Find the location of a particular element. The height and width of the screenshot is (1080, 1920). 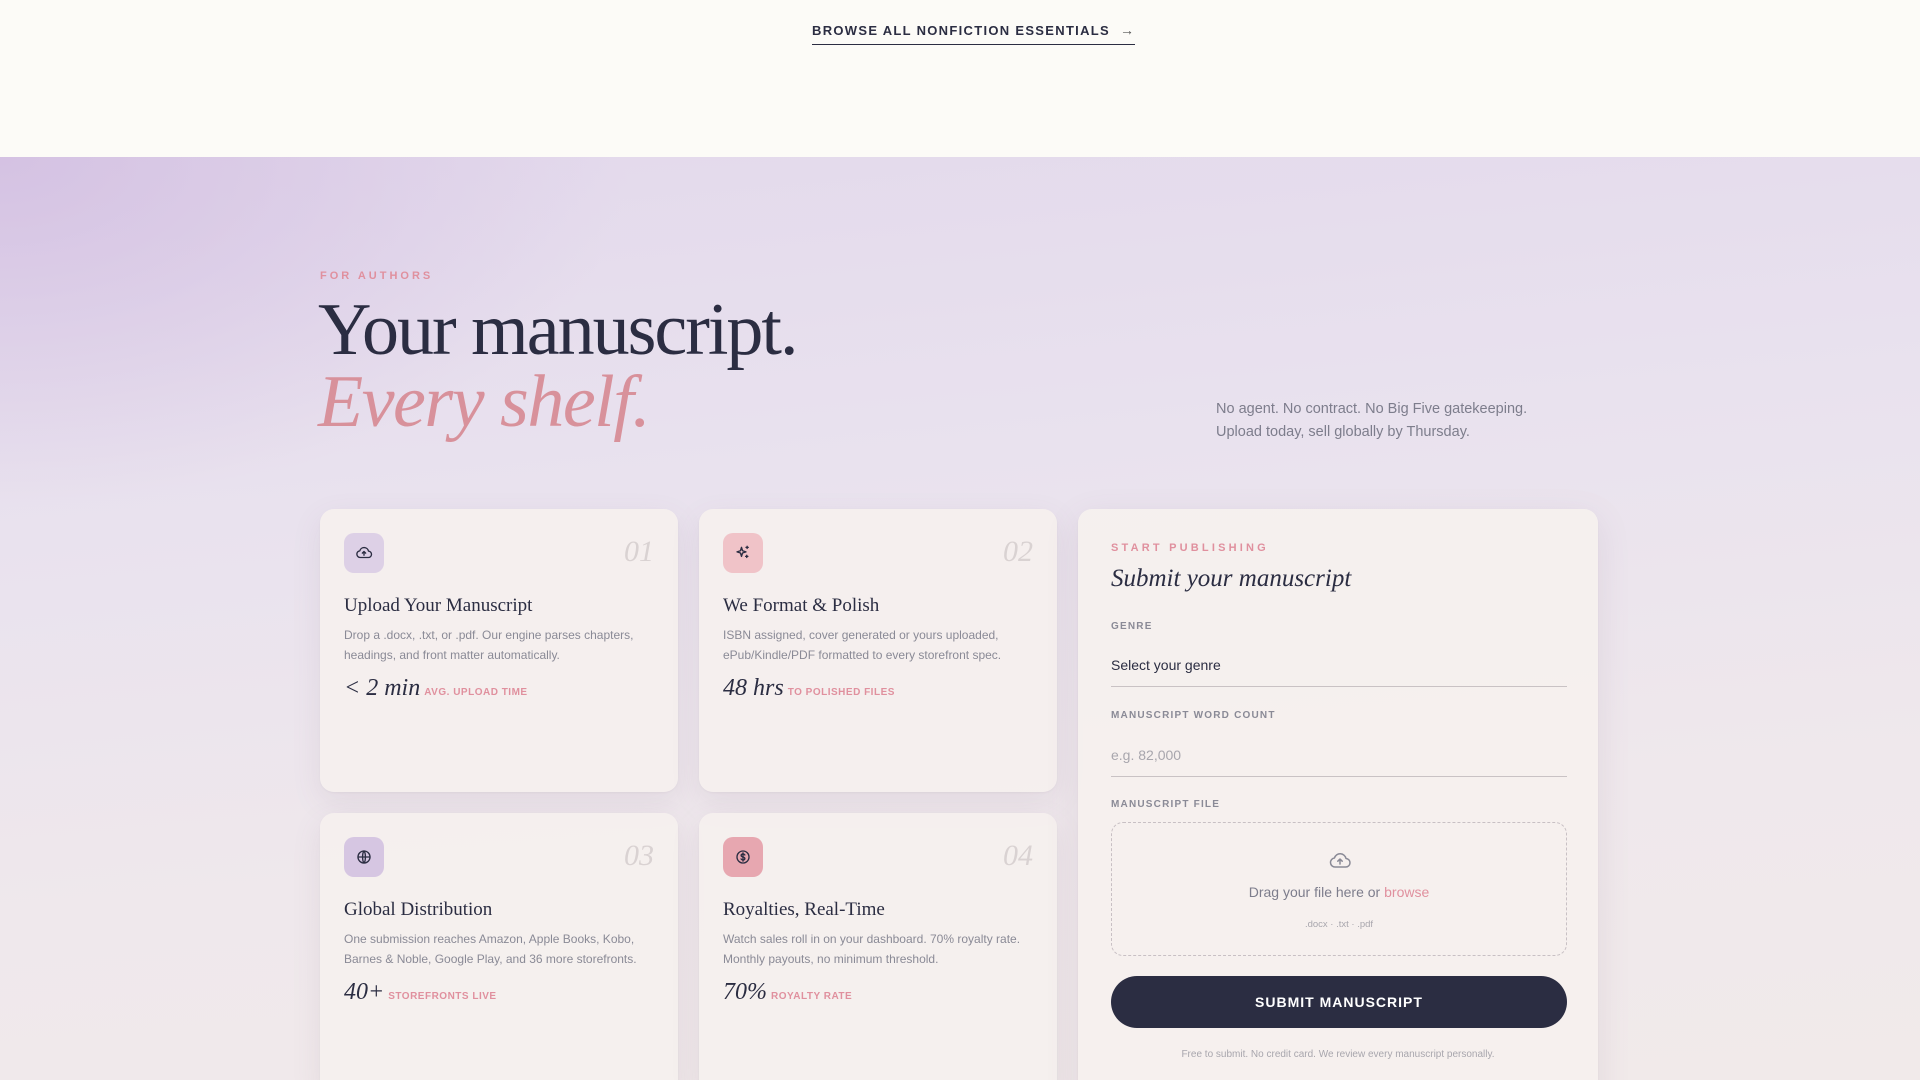

stat-label: ROYALTY RATE is located at coordinates (812, 996).